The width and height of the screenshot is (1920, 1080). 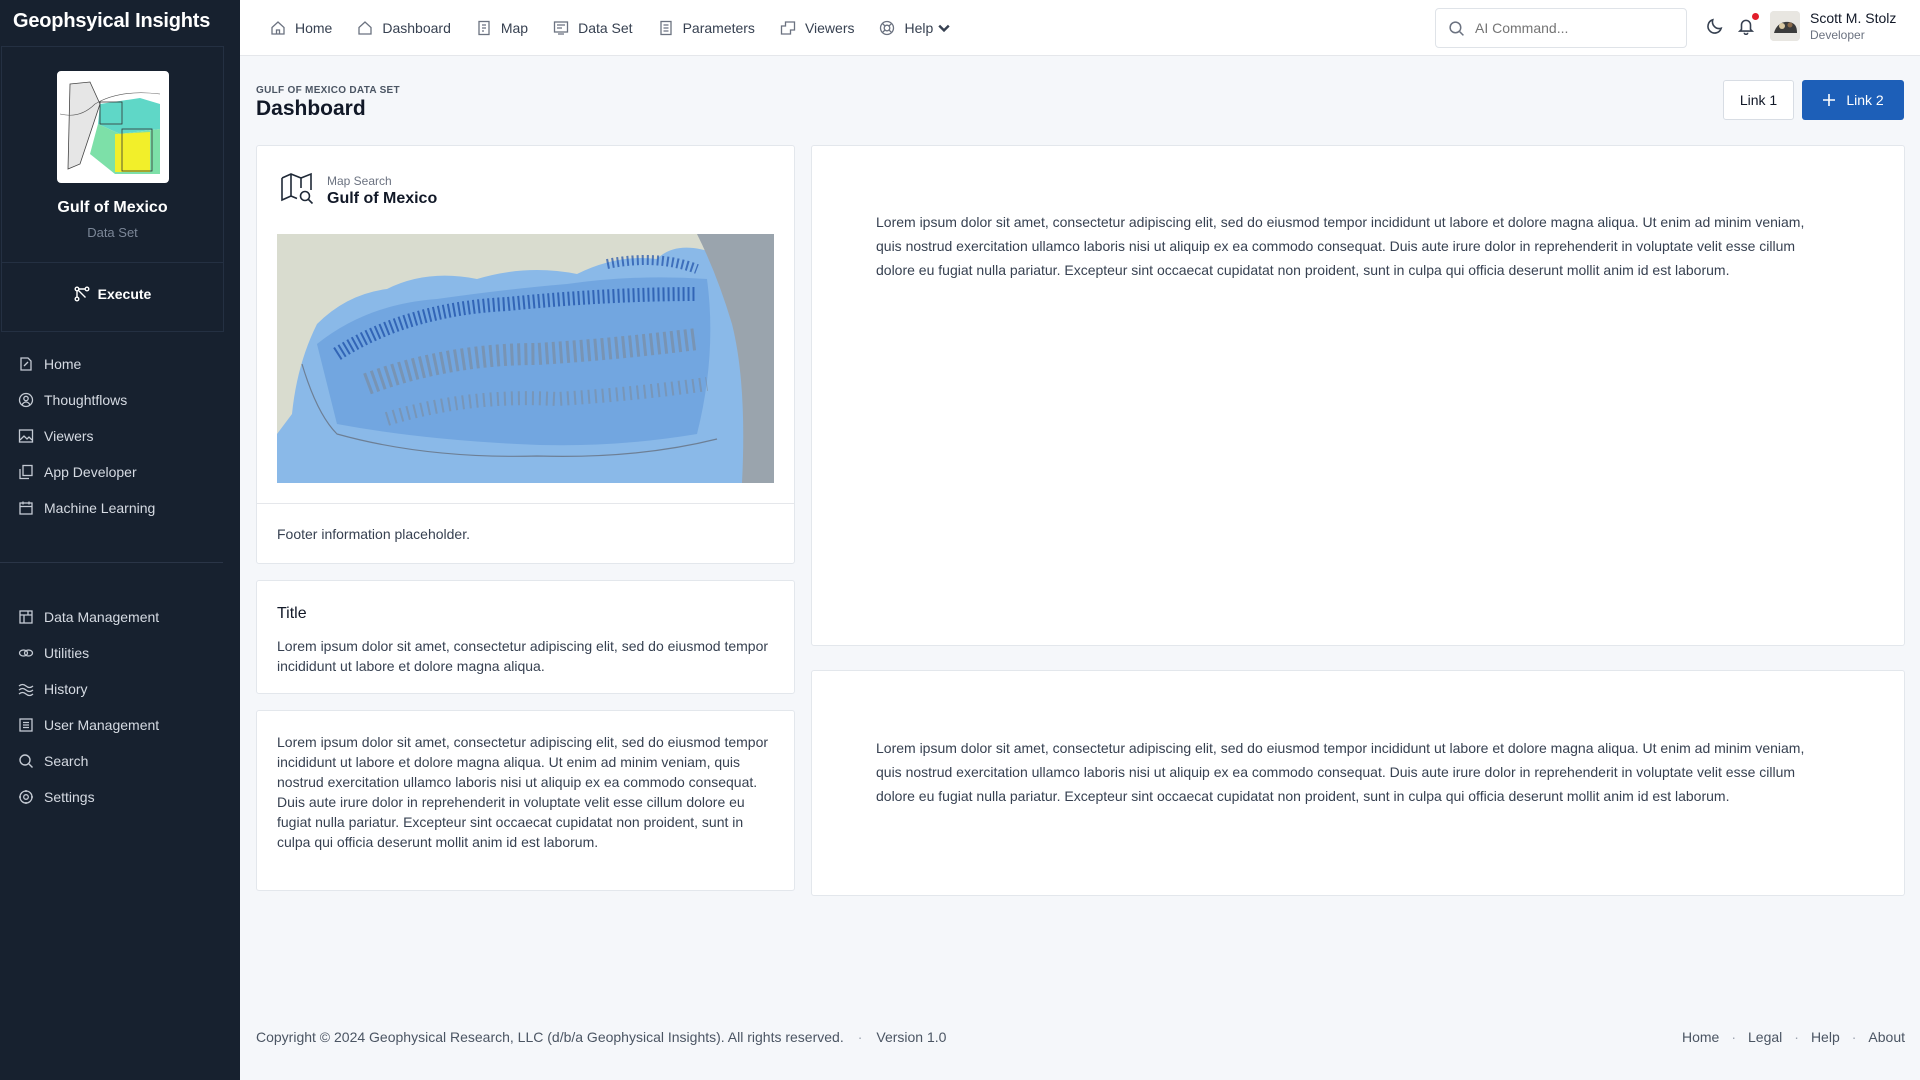 I want to click on dataset-subtitle: Data Set, so click(x=112, y=232).